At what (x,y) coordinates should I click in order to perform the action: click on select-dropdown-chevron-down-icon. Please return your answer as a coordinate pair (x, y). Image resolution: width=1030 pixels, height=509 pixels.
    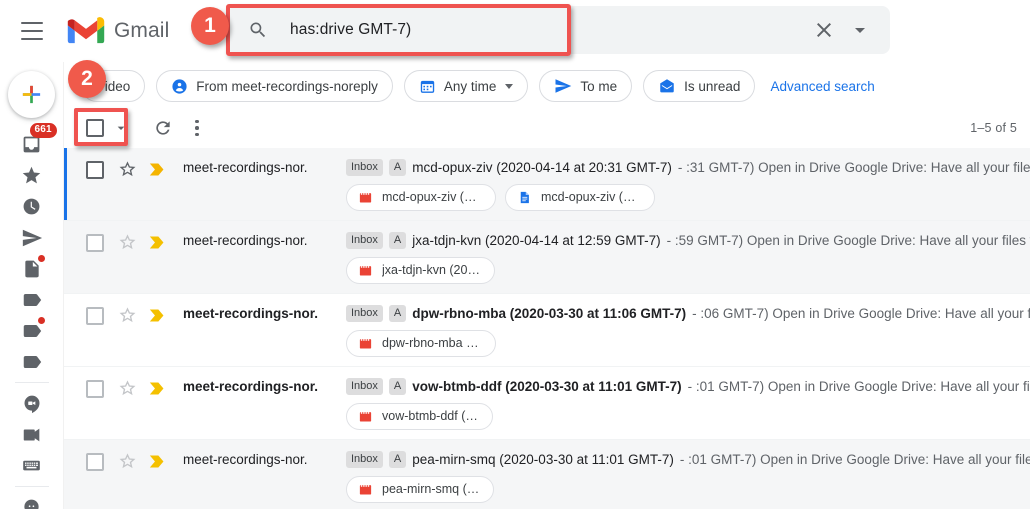
    Looking at the image, I should click on (121, 128).